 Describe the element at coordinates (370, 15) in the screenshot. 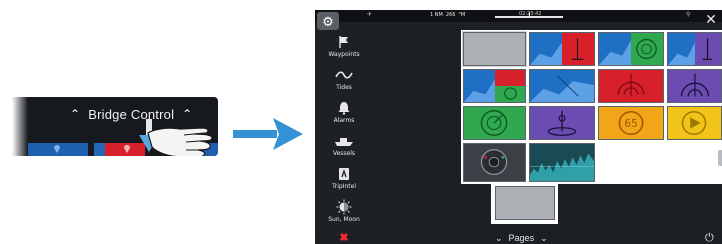

I see `signal-icon: ✈` at that location.